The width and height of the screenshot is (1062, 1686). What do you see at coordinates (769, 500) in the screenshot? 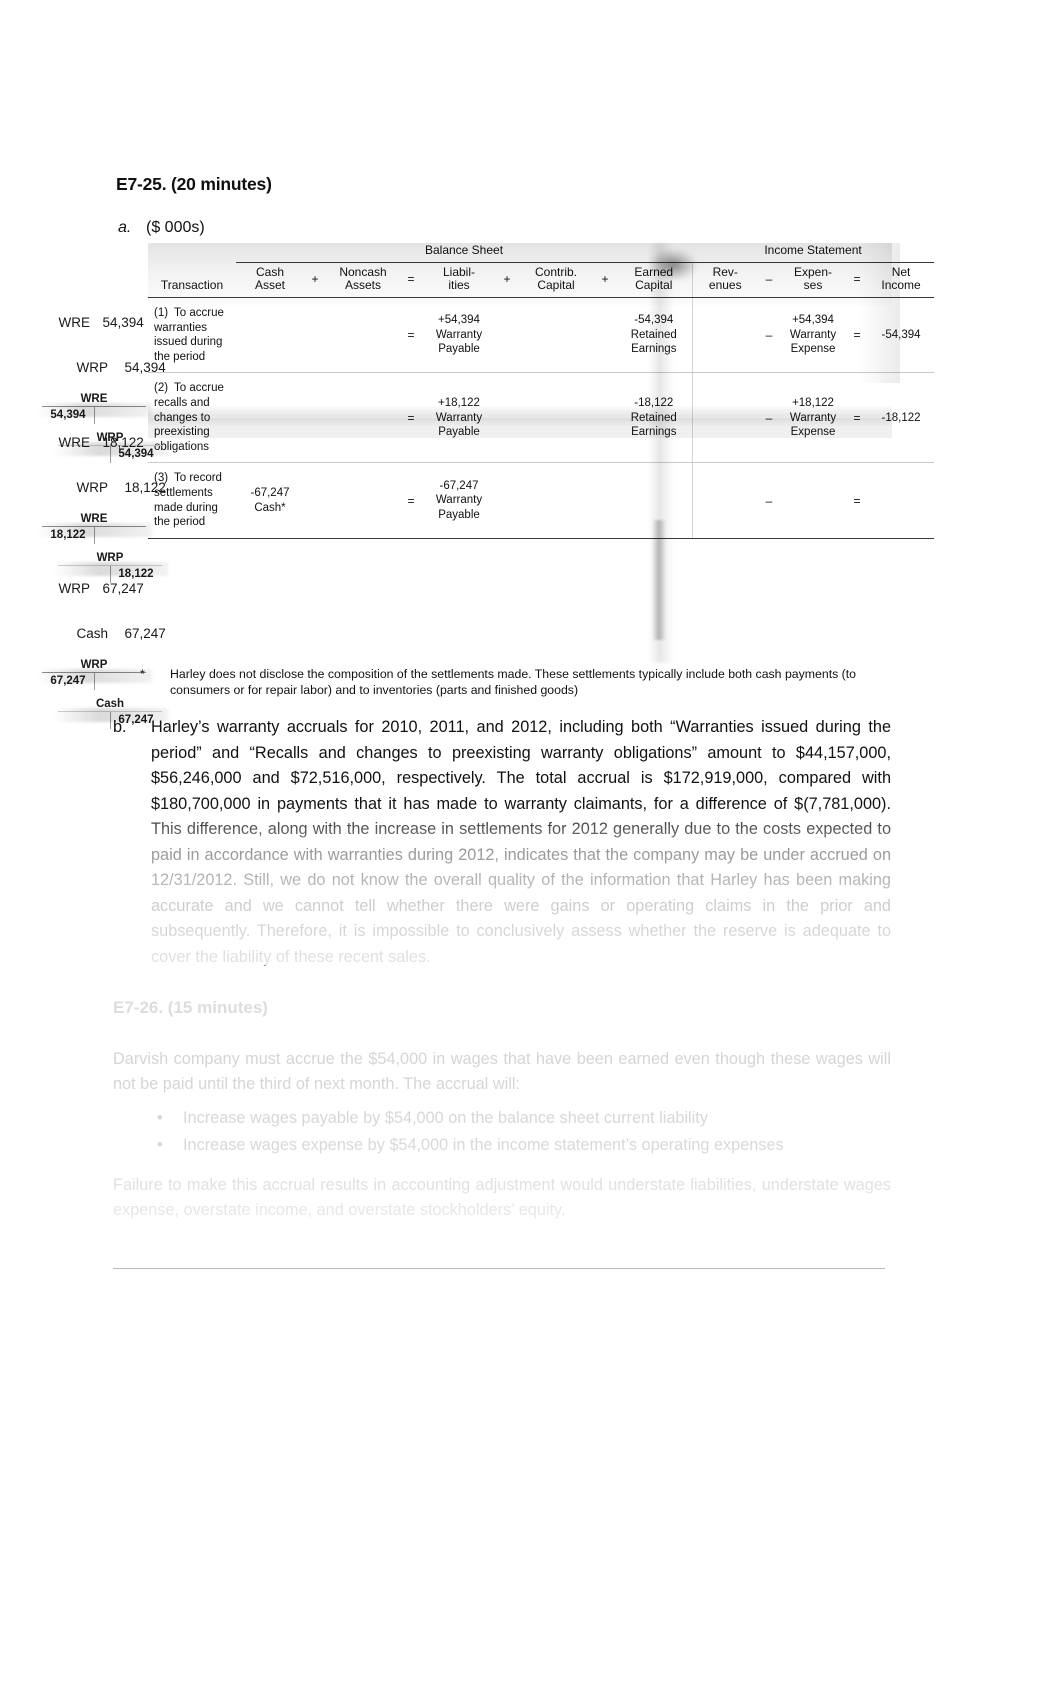
I see `cell-op-minus-3: –` at bounding box center [769, 500].